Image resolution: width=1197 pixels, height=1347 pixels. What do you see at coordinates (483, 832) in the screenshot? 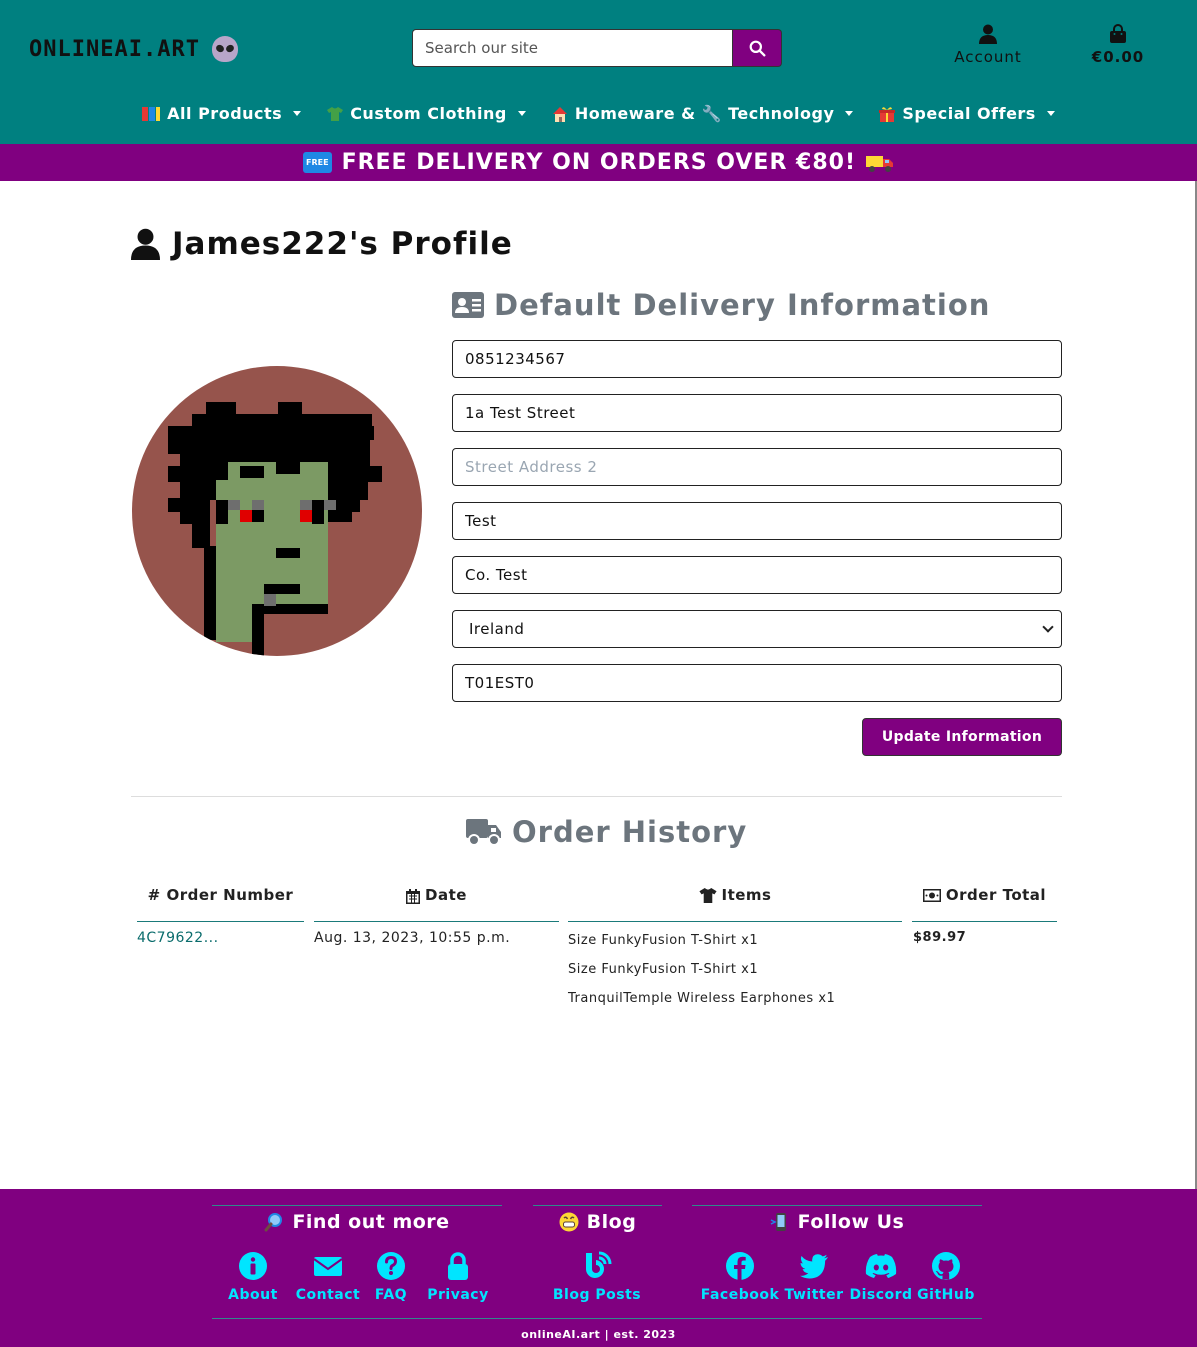
I see `truck-icon` at bounding box center [483, 832].